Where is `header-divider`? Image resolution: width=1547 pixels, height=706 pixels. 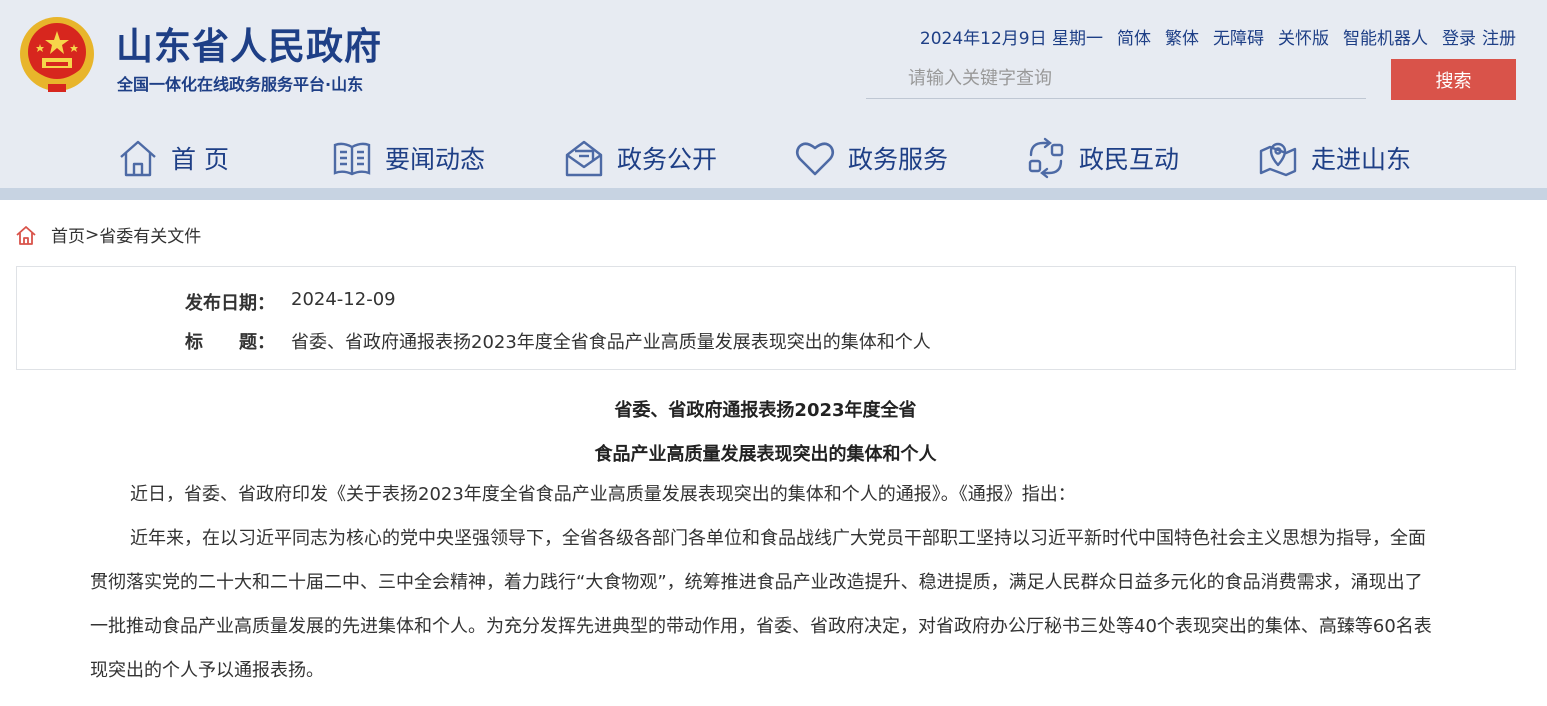
header-divider is located at coordinates (773, 194).